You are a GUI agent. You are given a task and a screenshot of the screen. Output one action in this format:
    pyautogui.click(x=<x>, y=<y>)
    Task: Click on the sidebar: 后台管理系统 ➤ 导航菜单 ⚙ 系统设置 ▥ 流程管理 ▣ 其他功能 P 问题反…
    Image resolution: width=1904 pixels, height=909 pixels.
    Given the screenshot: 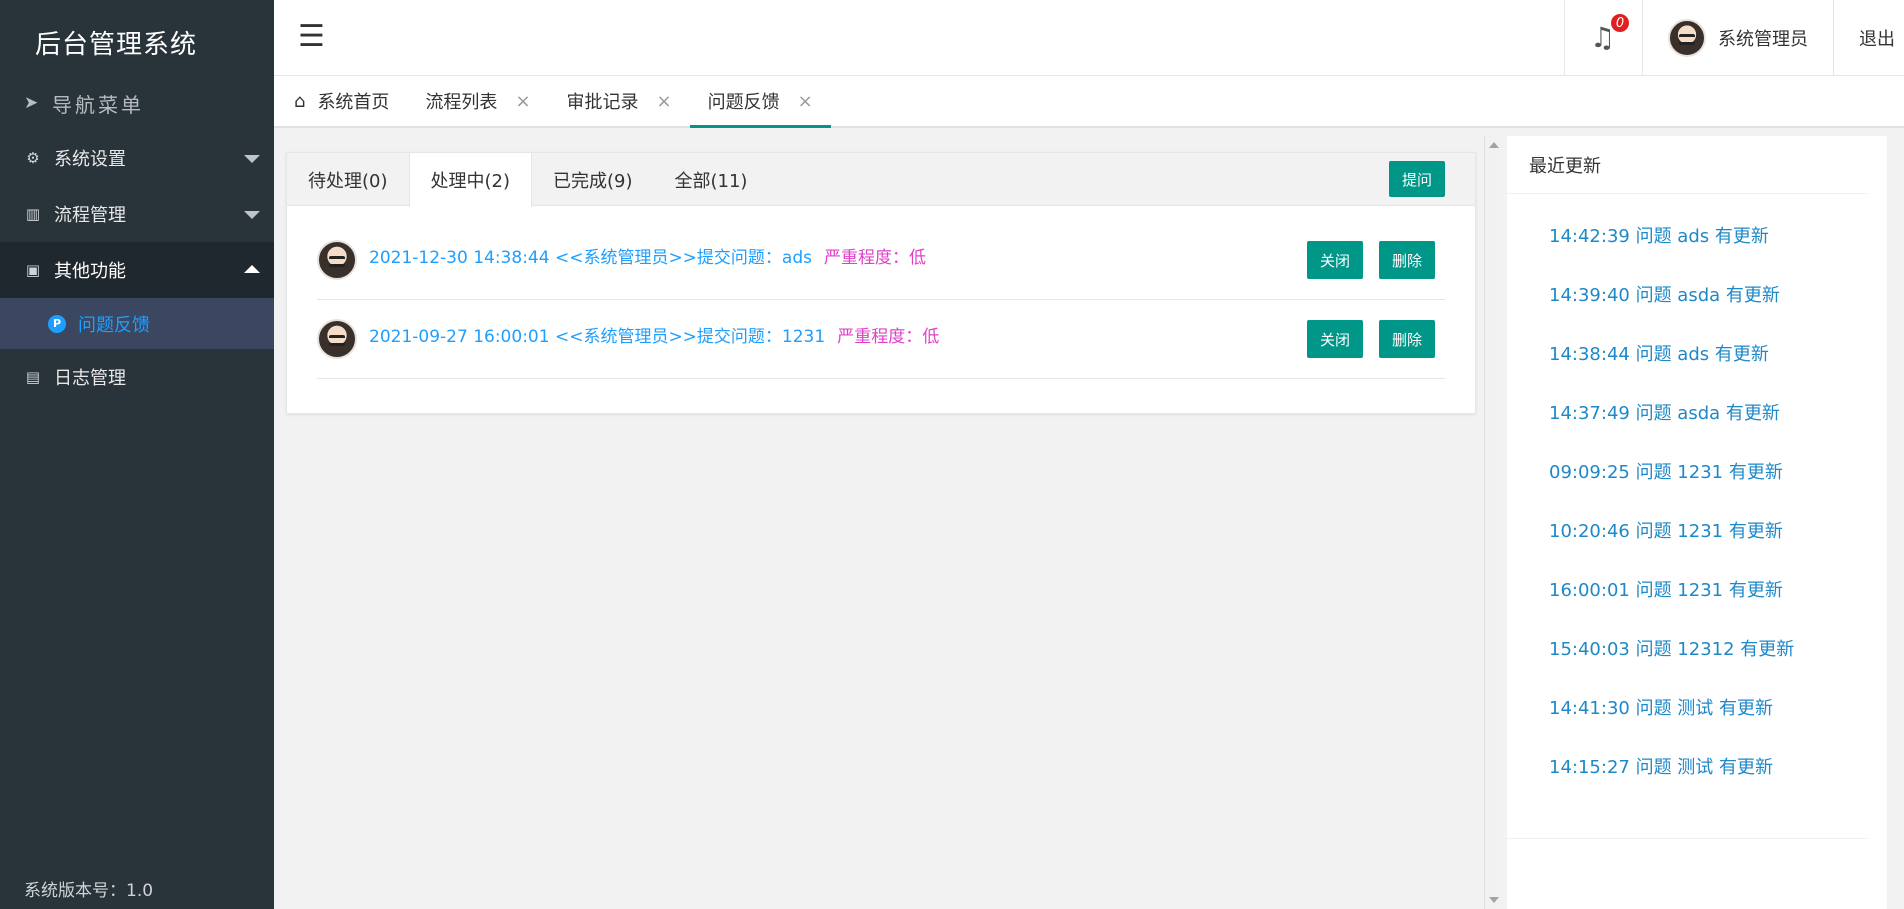 What is the action you would take?
    pyautogui.click(x=137, y=454)
    